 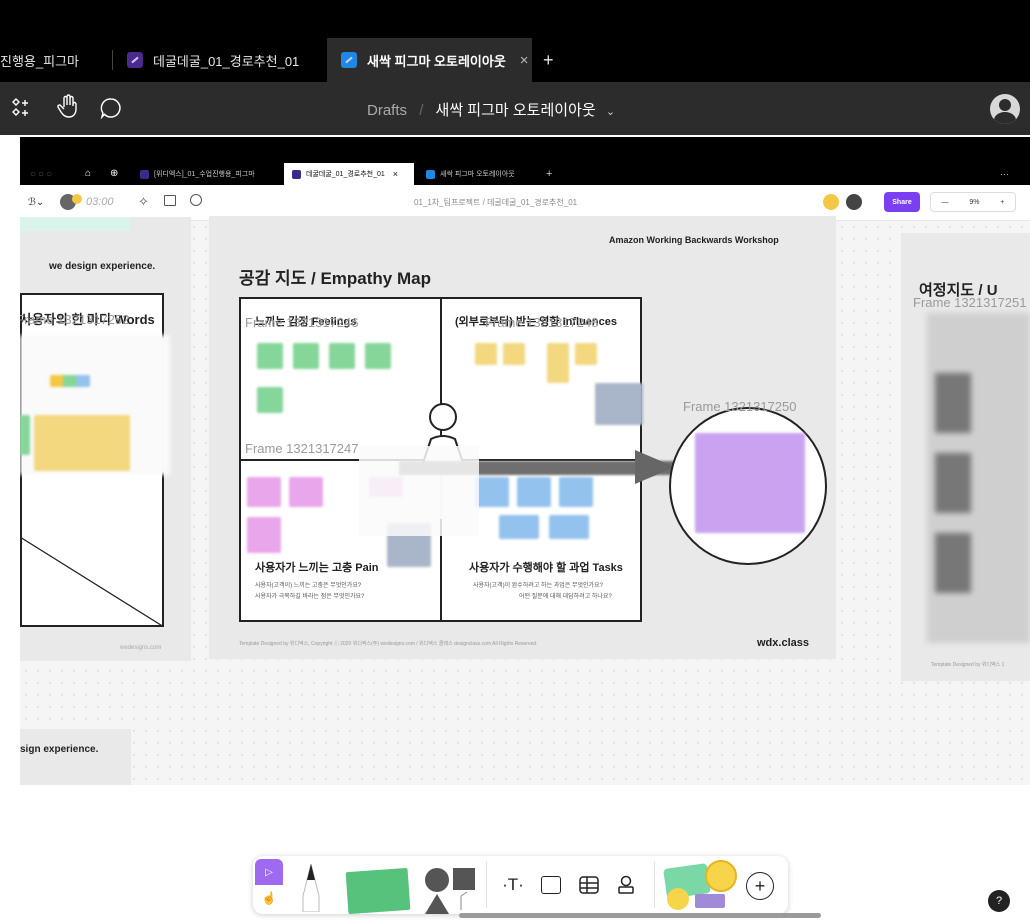 What do you see at coordinates (589, 885) in the screenshot?
I see `table-tool-icon` at bounding box center [589, 885].